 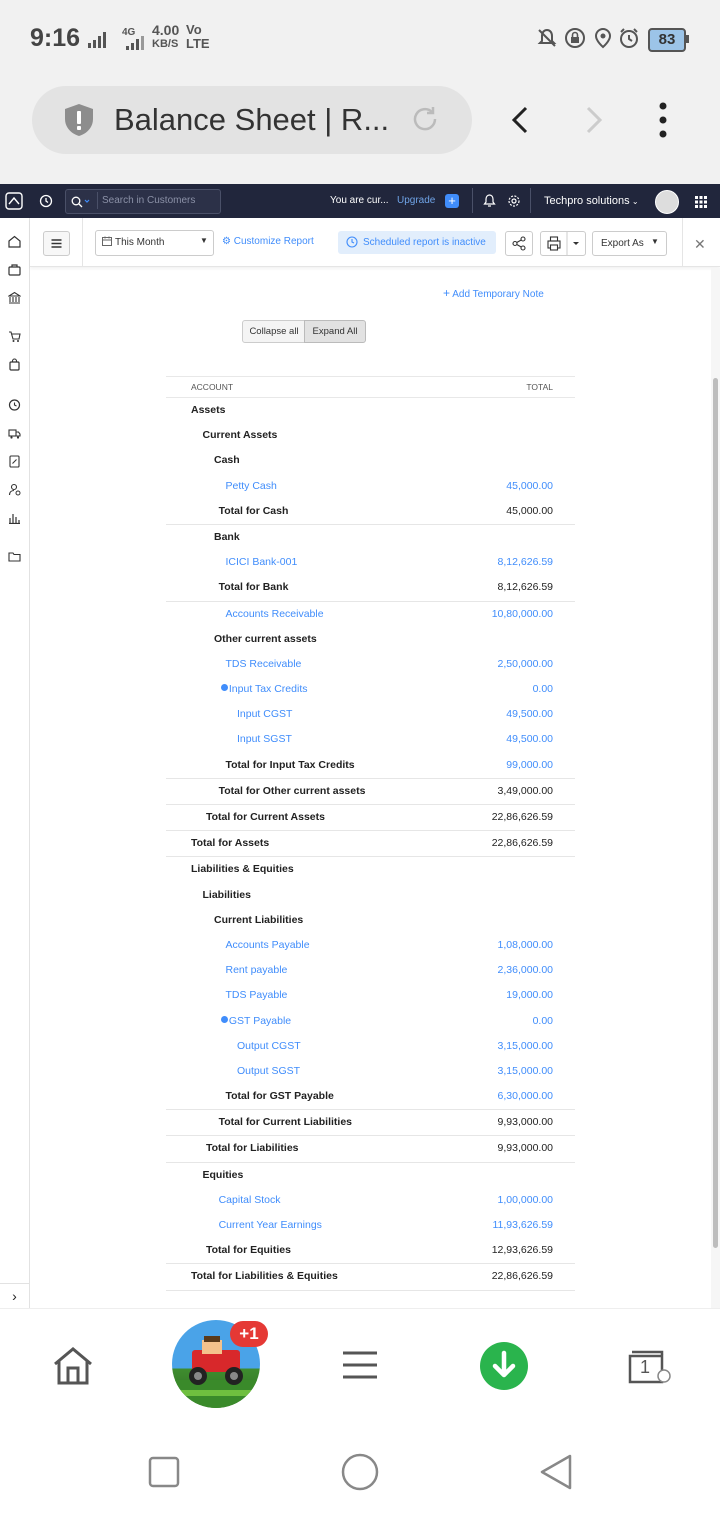 What do you see at coordinates (370, 945) in the screenshot?
I see `account-row: Accounts Payable 1,08,000.00` at bounding box center [370, 945].